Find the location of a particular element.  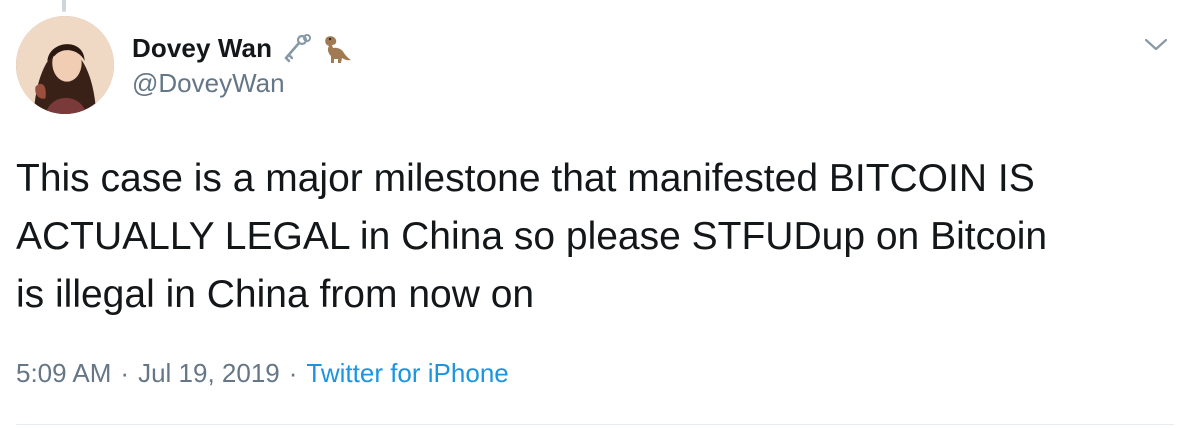

thread-line is located at coordinates (64, 6).